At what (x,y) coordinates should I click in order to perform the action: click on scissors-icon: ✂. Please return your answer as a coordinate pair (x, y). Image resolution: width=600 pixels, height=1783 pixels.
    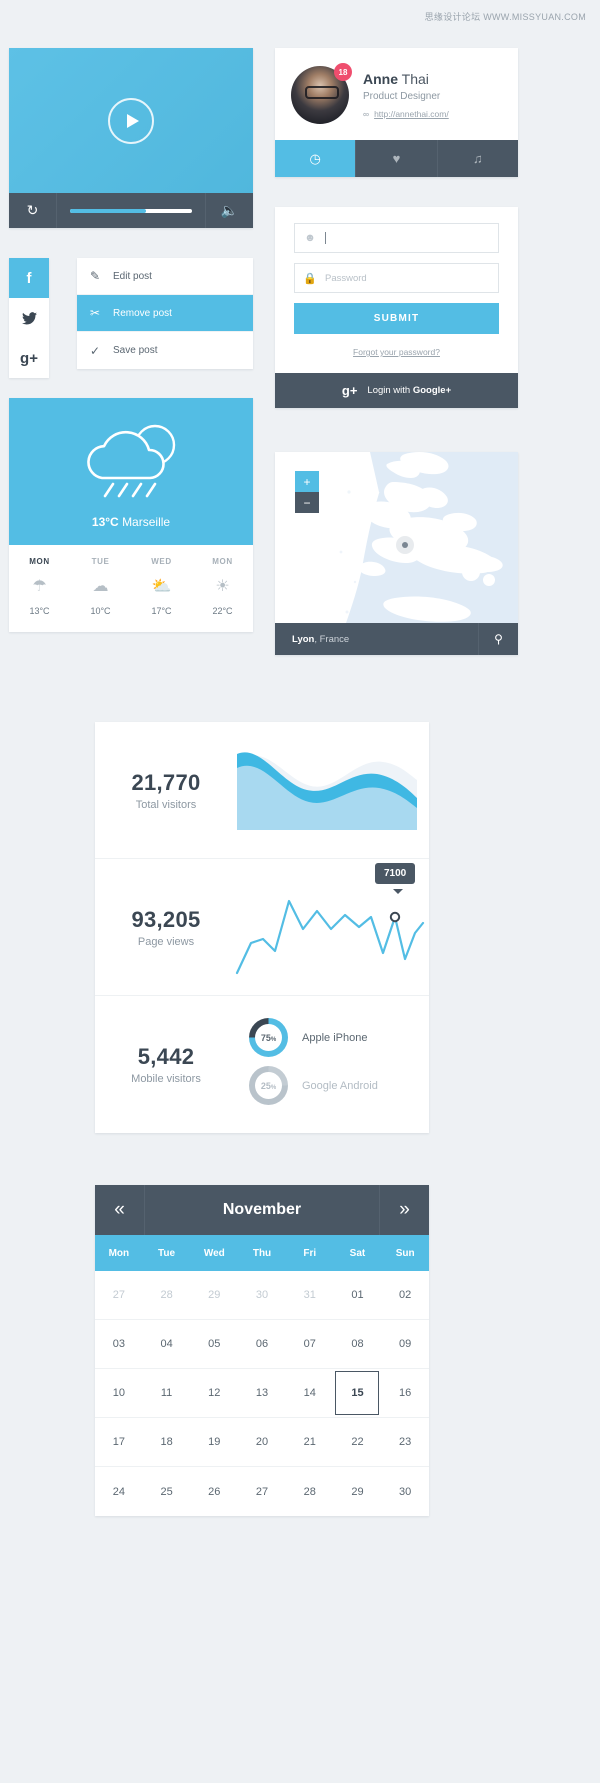
    Looking at the image, I should click on (95, 313).